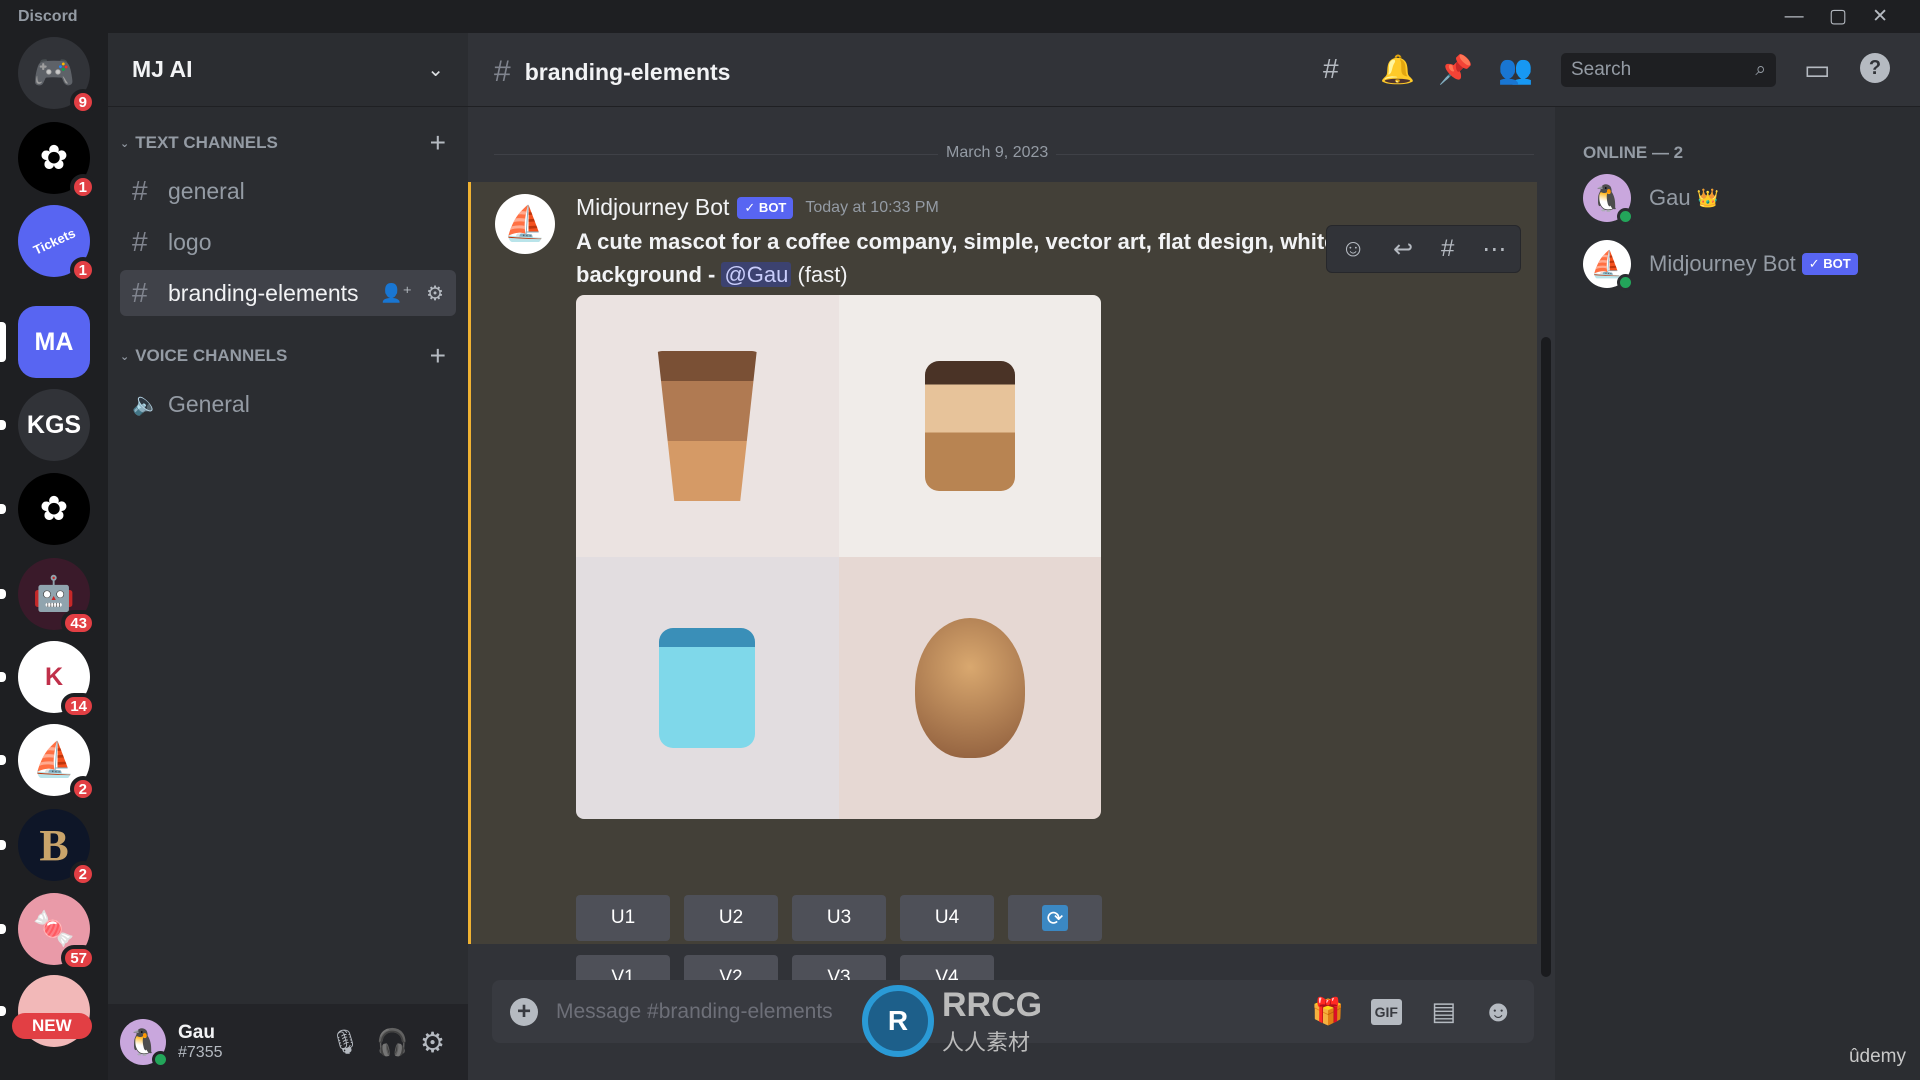  Describe the element at coordinates (392, 1042) in the screenshot. I see `headphones-icon: 🎧` at that location.